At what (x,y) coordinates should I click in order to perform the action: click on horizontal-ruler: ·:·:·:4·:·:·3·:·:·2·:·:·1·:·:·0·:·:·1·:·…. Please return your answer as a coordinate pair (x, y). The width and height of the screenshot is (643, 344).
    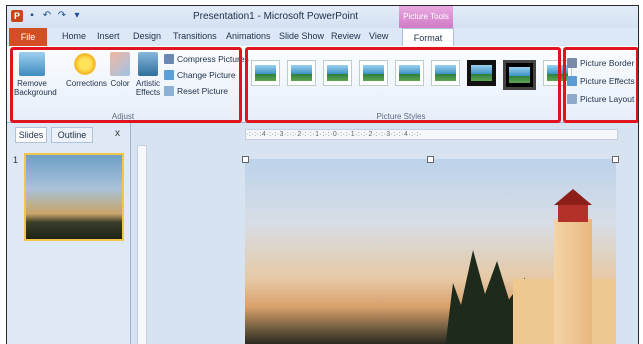
    Looking at the image, I should click on (431, 134).